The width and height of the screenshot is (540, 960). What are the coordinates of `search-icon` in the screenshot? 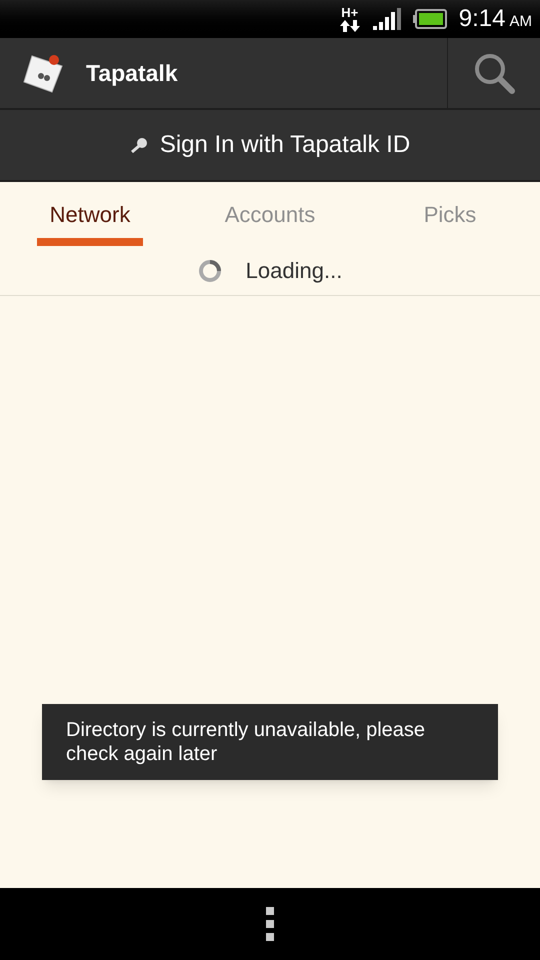 It's located at (494, 73).